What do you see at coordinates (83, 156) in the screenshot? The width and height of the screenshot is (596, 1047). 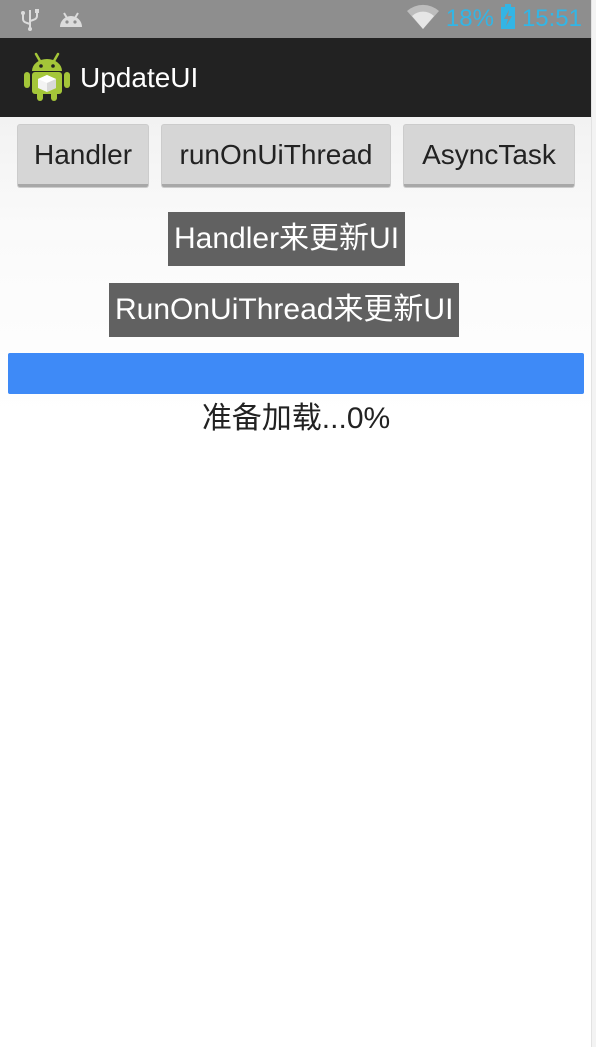 I see `handler-button: Handler` at bounding box center [83, 156].